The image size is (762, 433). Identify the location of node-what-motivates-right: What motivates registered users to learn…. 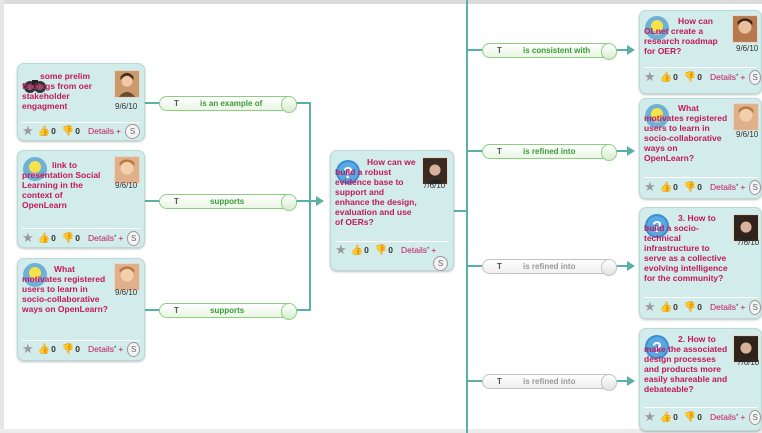
(700, 148).